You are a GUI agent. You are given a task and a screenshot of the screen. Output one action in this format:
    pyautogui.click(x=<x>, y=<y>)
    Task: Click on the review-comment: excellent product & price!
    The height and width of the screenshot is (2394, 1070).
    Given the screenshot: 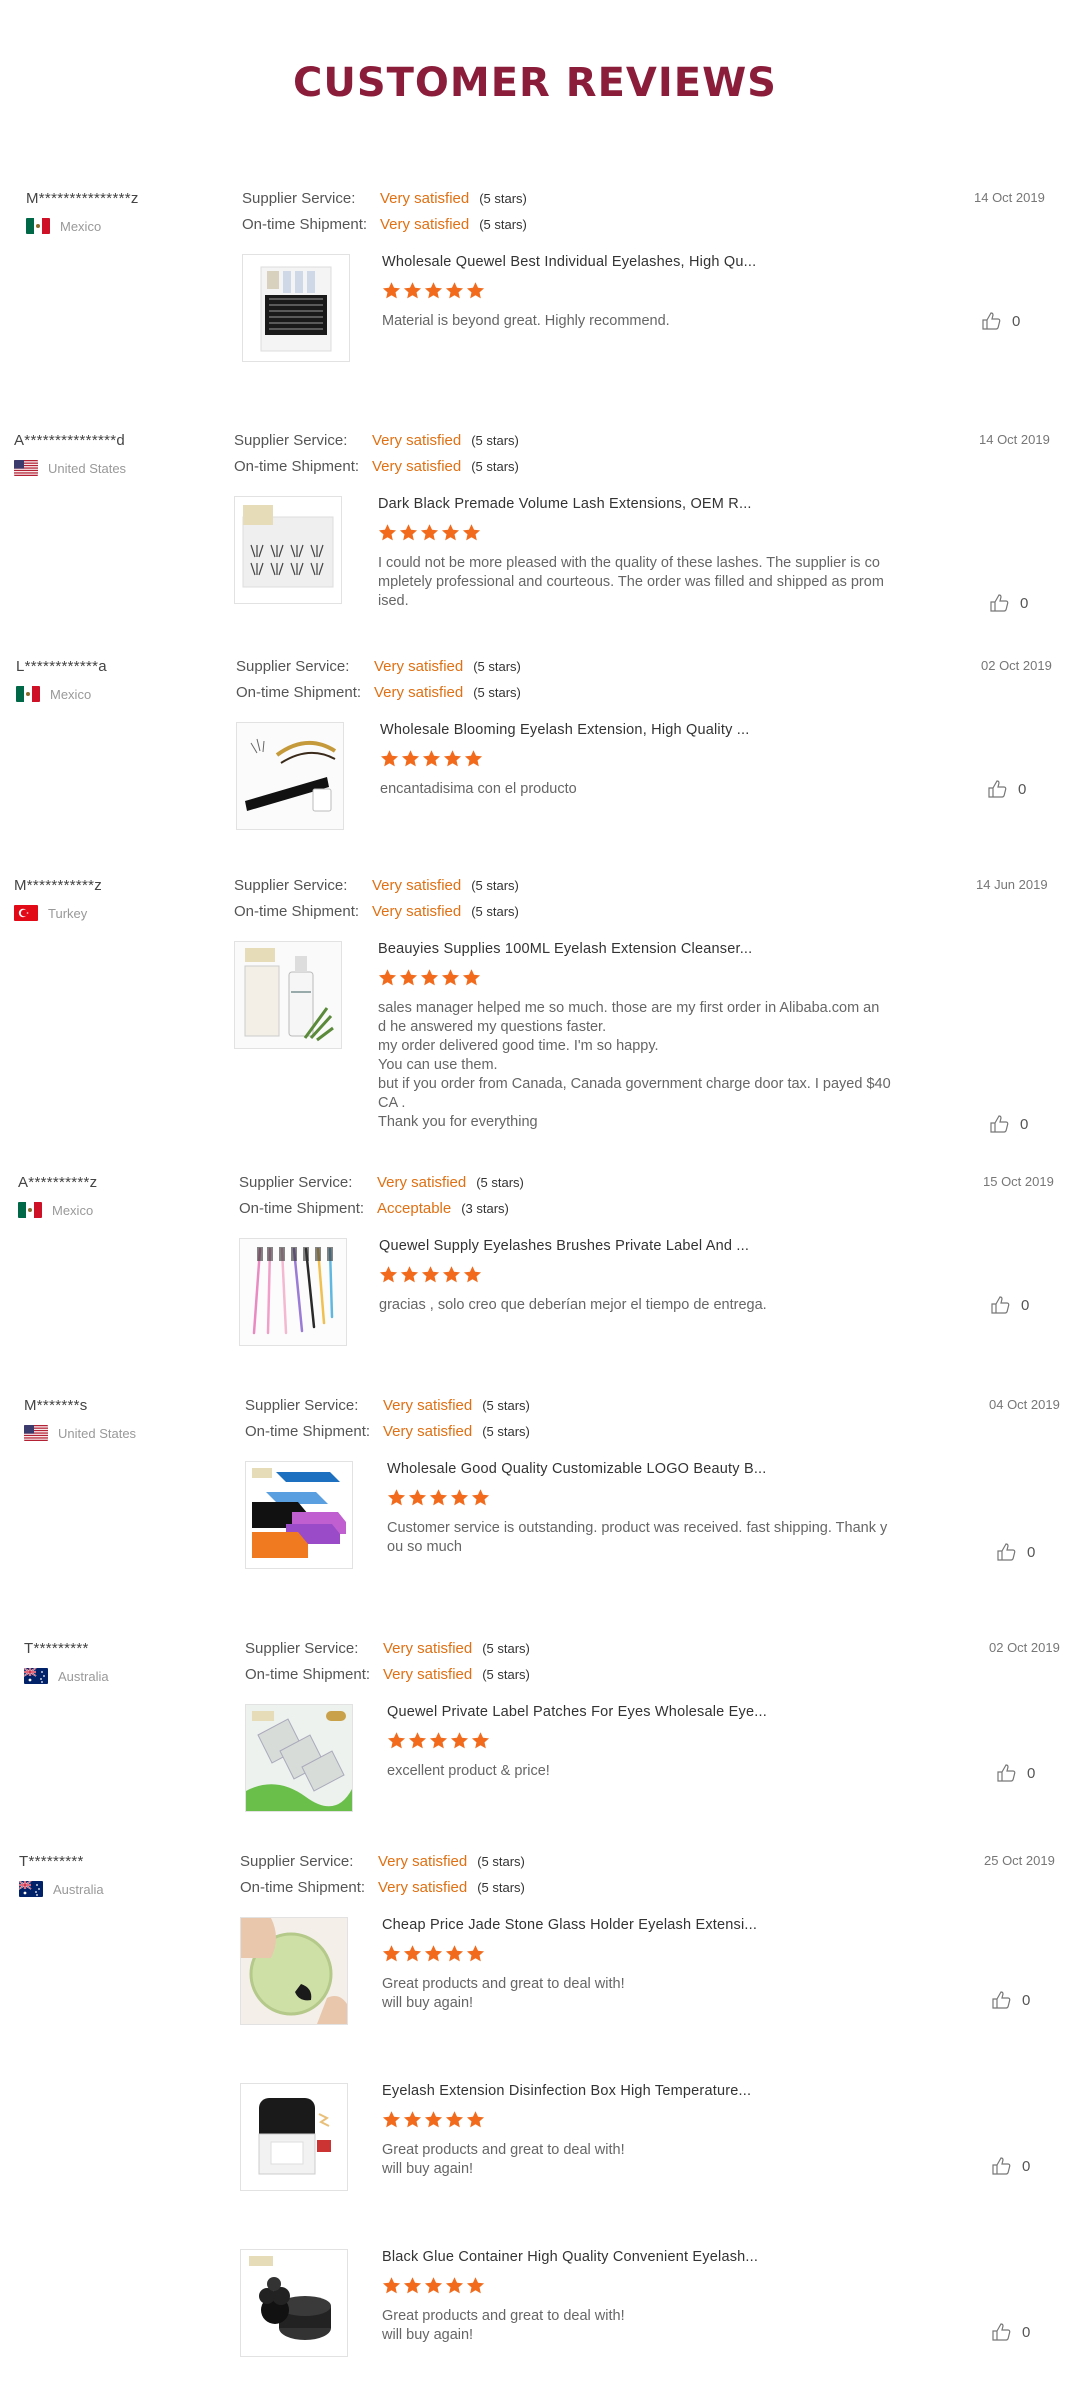 What is the action you would take?
    pyautogui.click(x=468, y=1771)
    